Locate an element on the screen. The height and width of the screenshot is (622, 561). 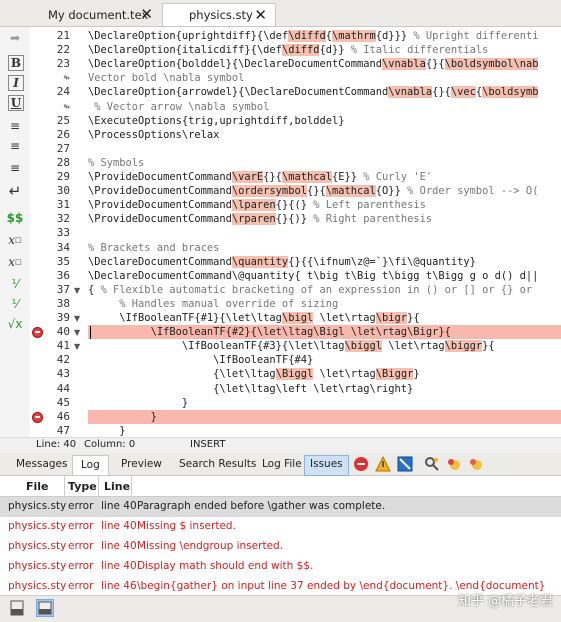
previous-issue-icon is located at coordinates (454, 464).